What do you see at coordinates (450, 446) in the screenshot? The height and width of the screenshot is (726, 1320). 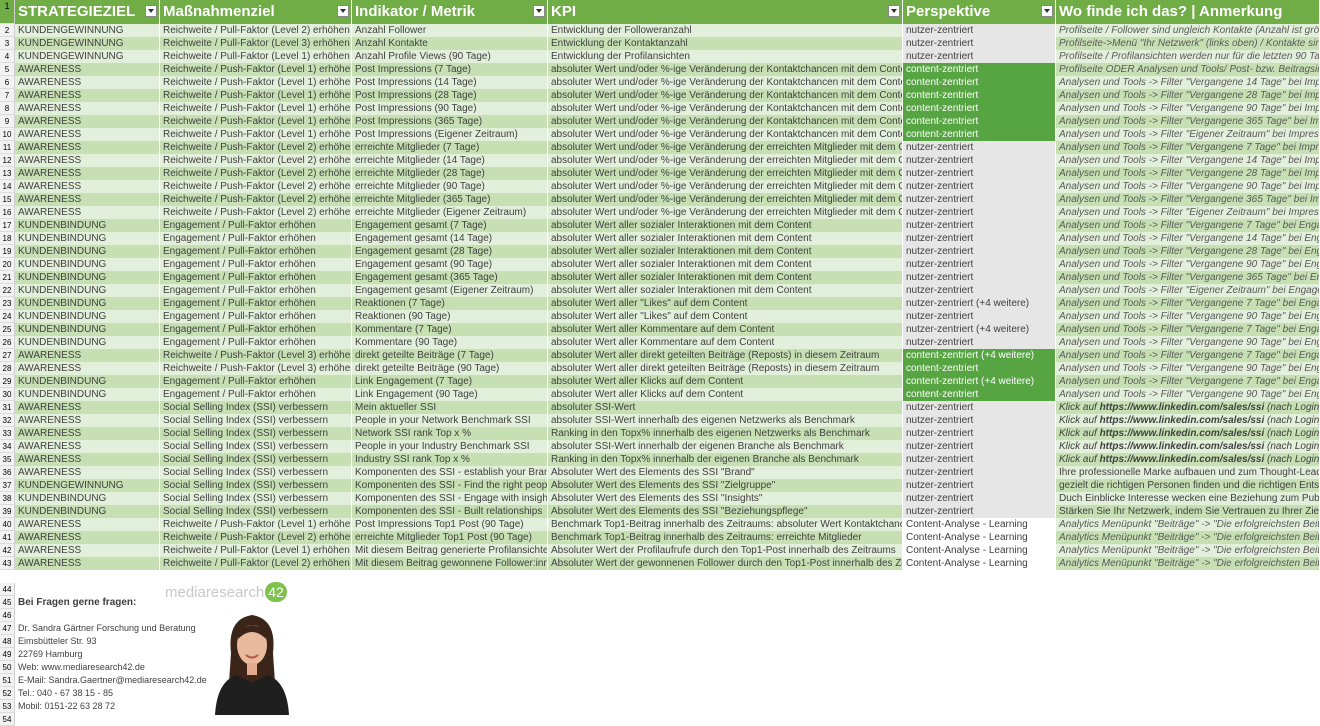 I see `indikator-cell: People in your Industry Benchmark SSI` at bounding box center [450, 446].